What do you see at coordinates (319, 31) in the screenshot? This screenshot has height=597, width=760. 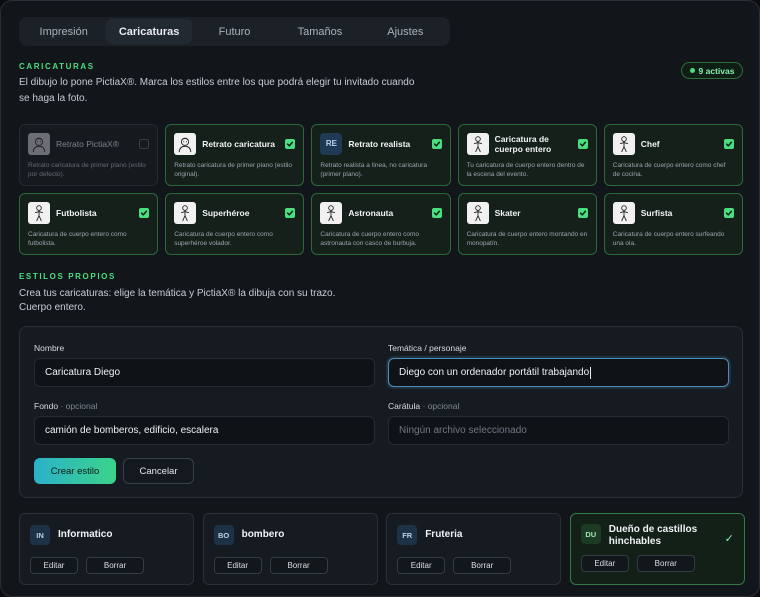 I see `tab-tamanos: Tamaños` at bounding box center [319, 31].